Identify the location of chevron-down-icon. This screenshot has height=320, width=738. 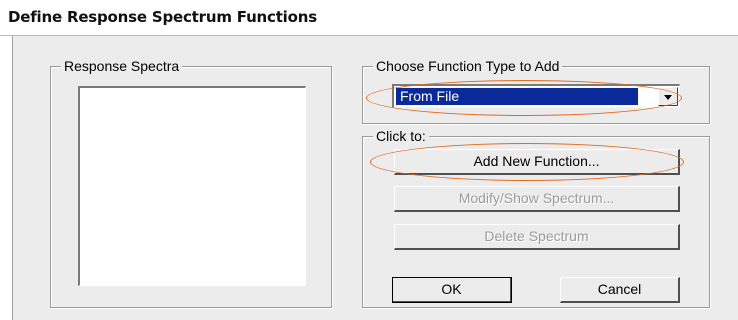
(668, 97).